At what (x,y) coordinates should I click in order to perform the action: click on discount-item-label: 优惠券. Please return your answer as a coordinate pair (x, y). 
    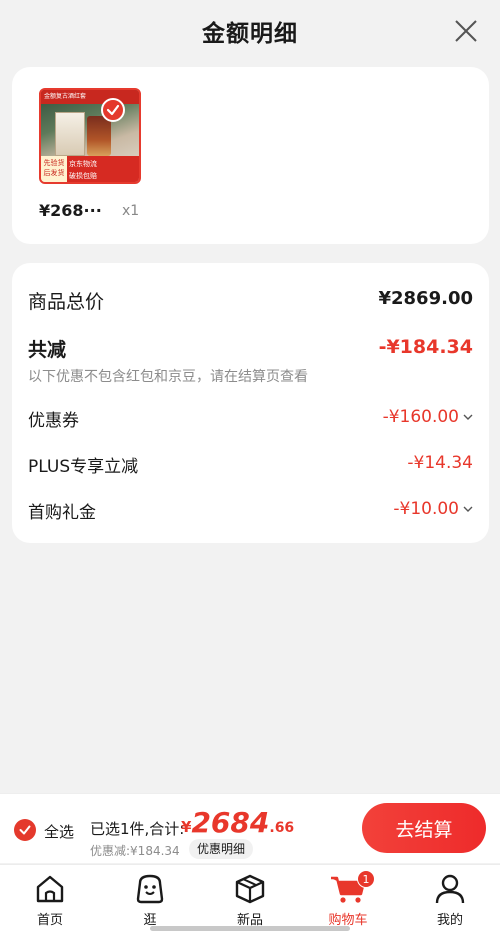
    Looking at the image, I should click on (53, 421).